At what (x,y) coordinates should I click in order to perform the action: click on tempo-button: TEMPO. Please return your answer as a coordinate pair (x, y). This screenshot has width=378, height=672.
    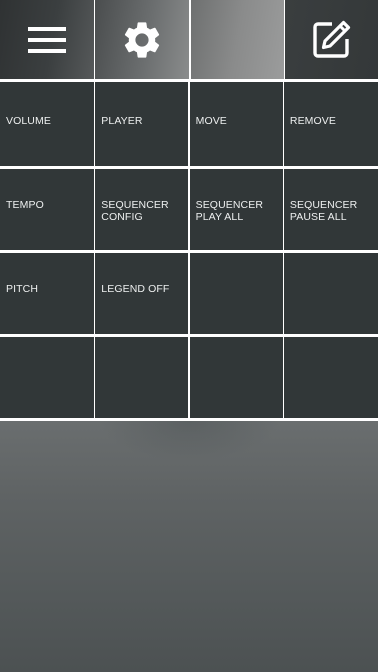
    Looking at the image, I should click on (47, 209).